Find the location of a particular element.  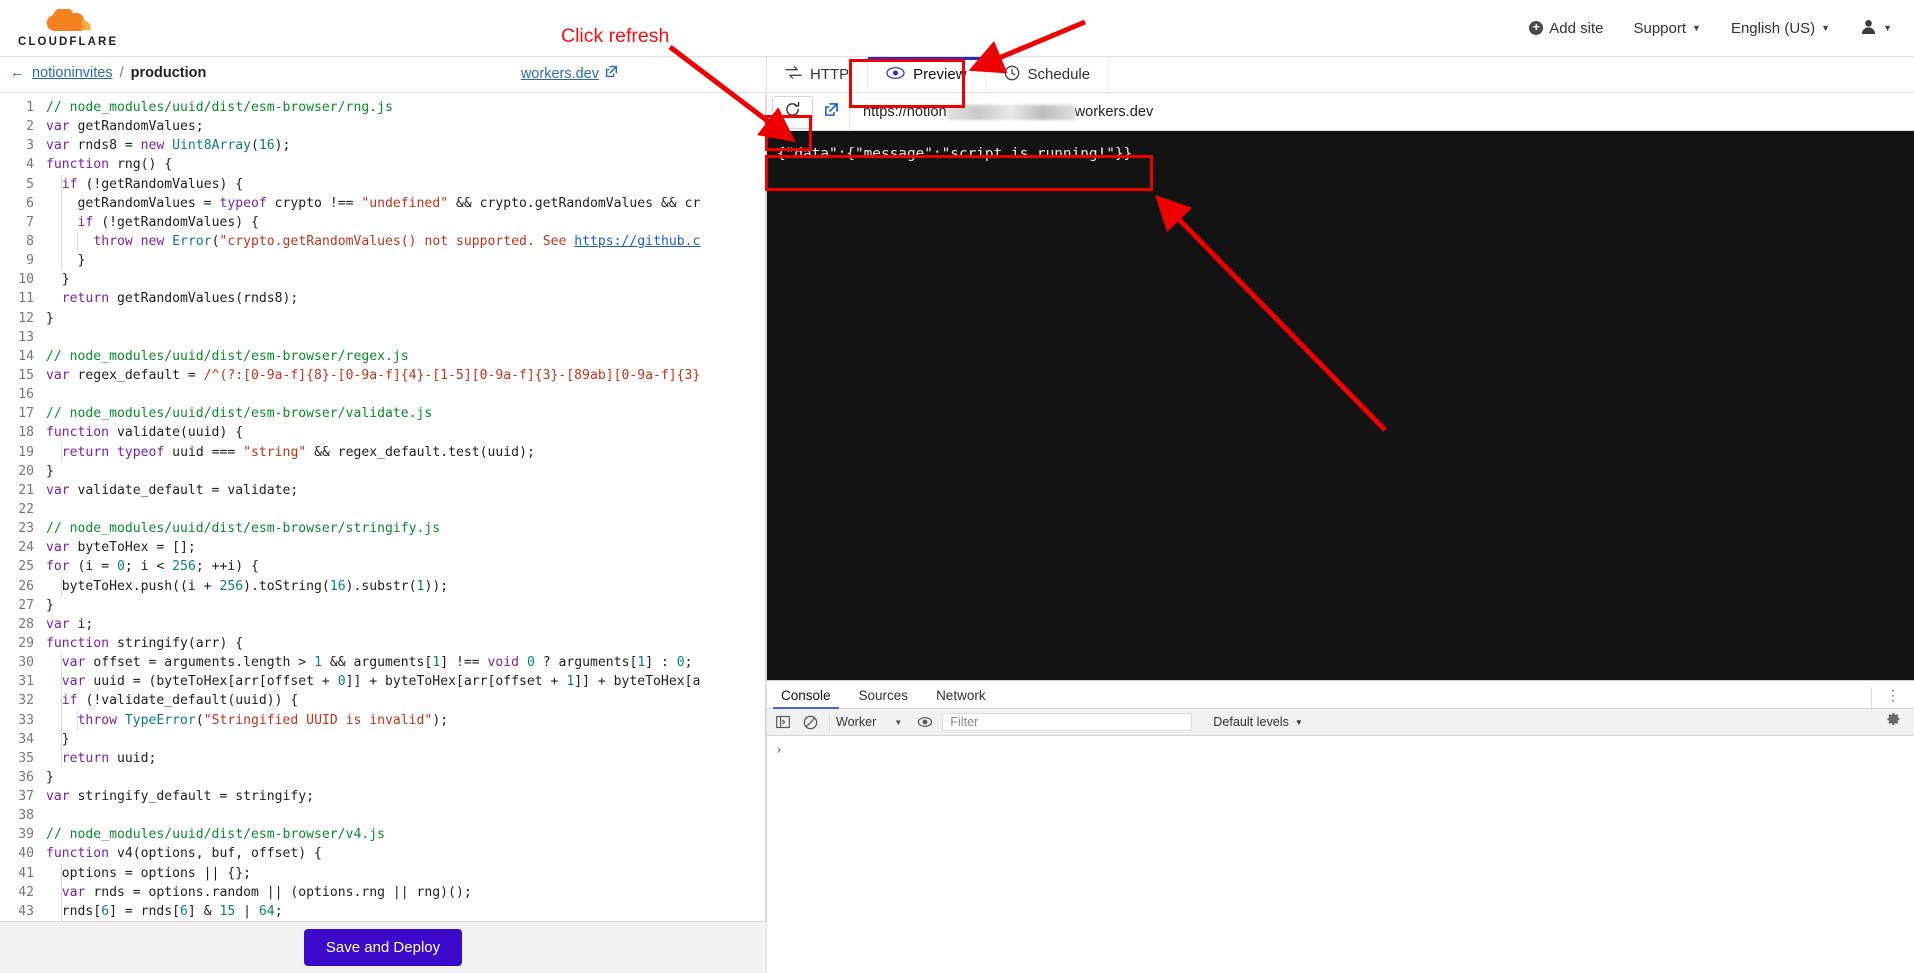

line-number: 43 is located at coordinates (26, 911).